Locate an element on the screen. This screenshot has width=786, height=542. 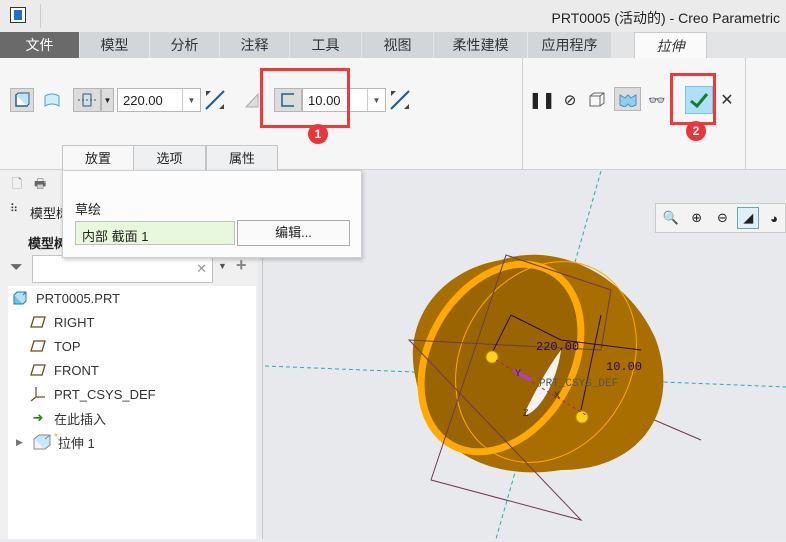
close-icon: ✕ is located at coordinates (727, 100).